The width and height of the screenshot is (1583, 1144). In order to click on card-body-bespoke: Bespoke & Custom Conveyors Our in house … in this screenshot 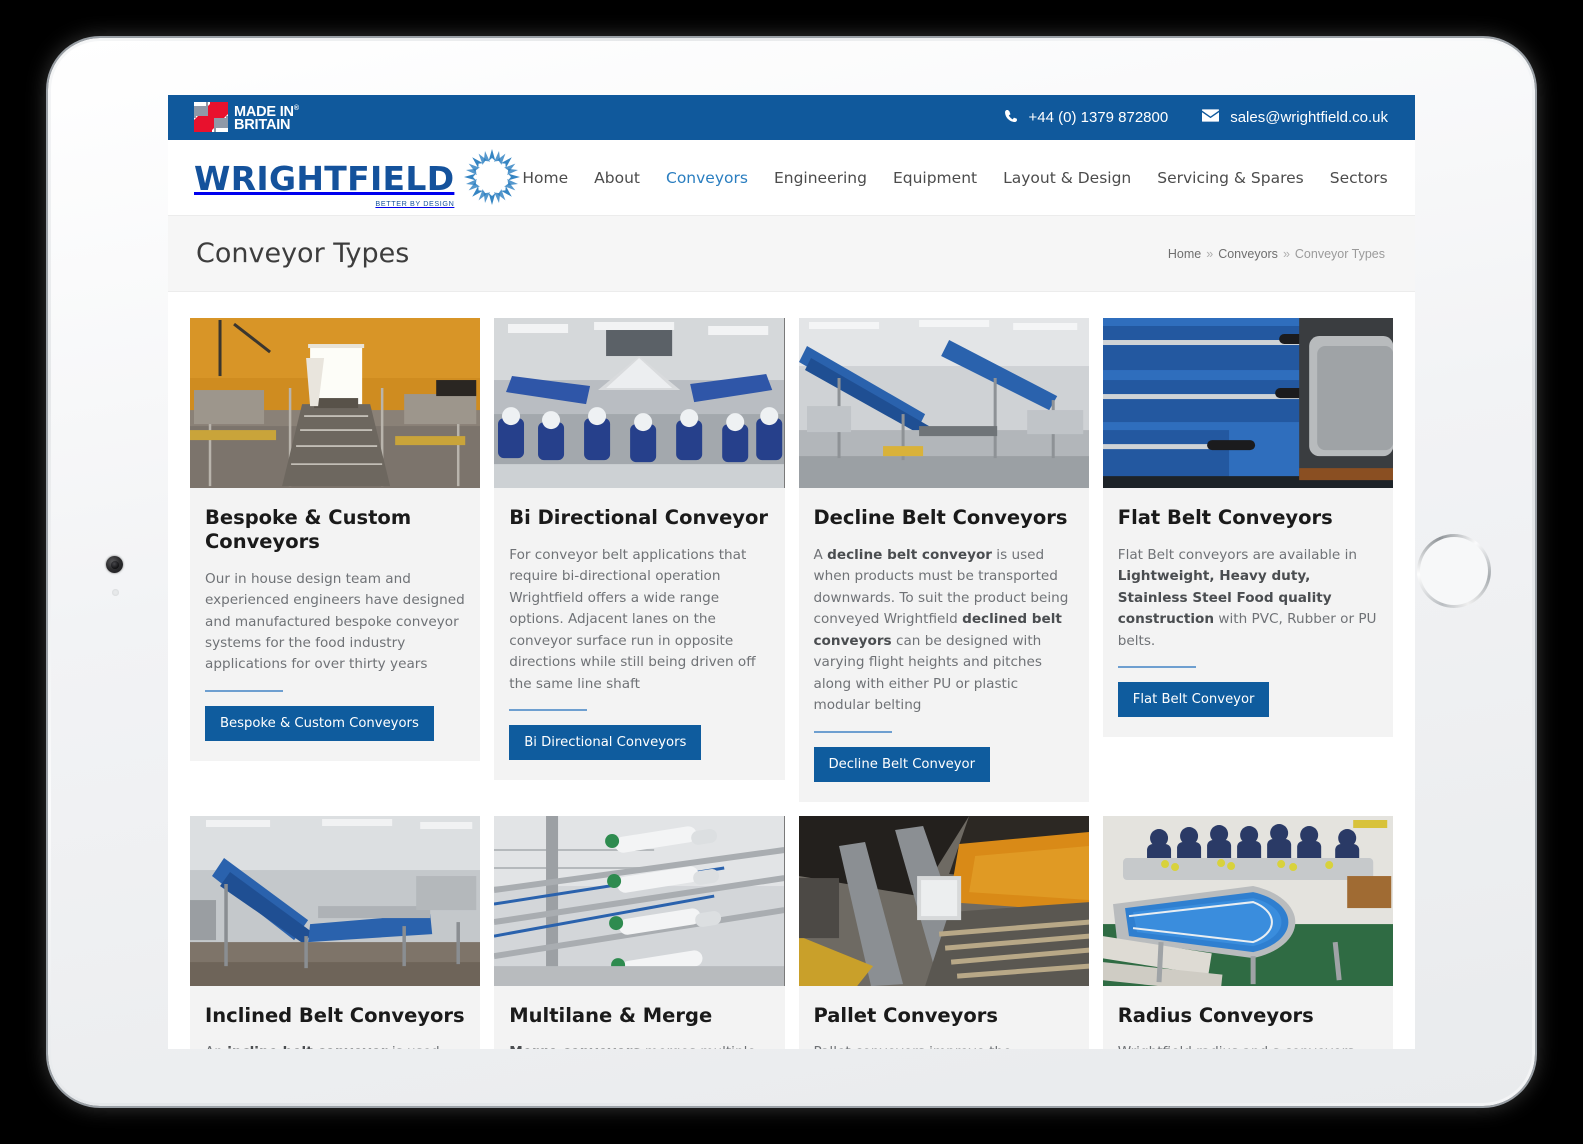, I will do `click(335, 624)`.